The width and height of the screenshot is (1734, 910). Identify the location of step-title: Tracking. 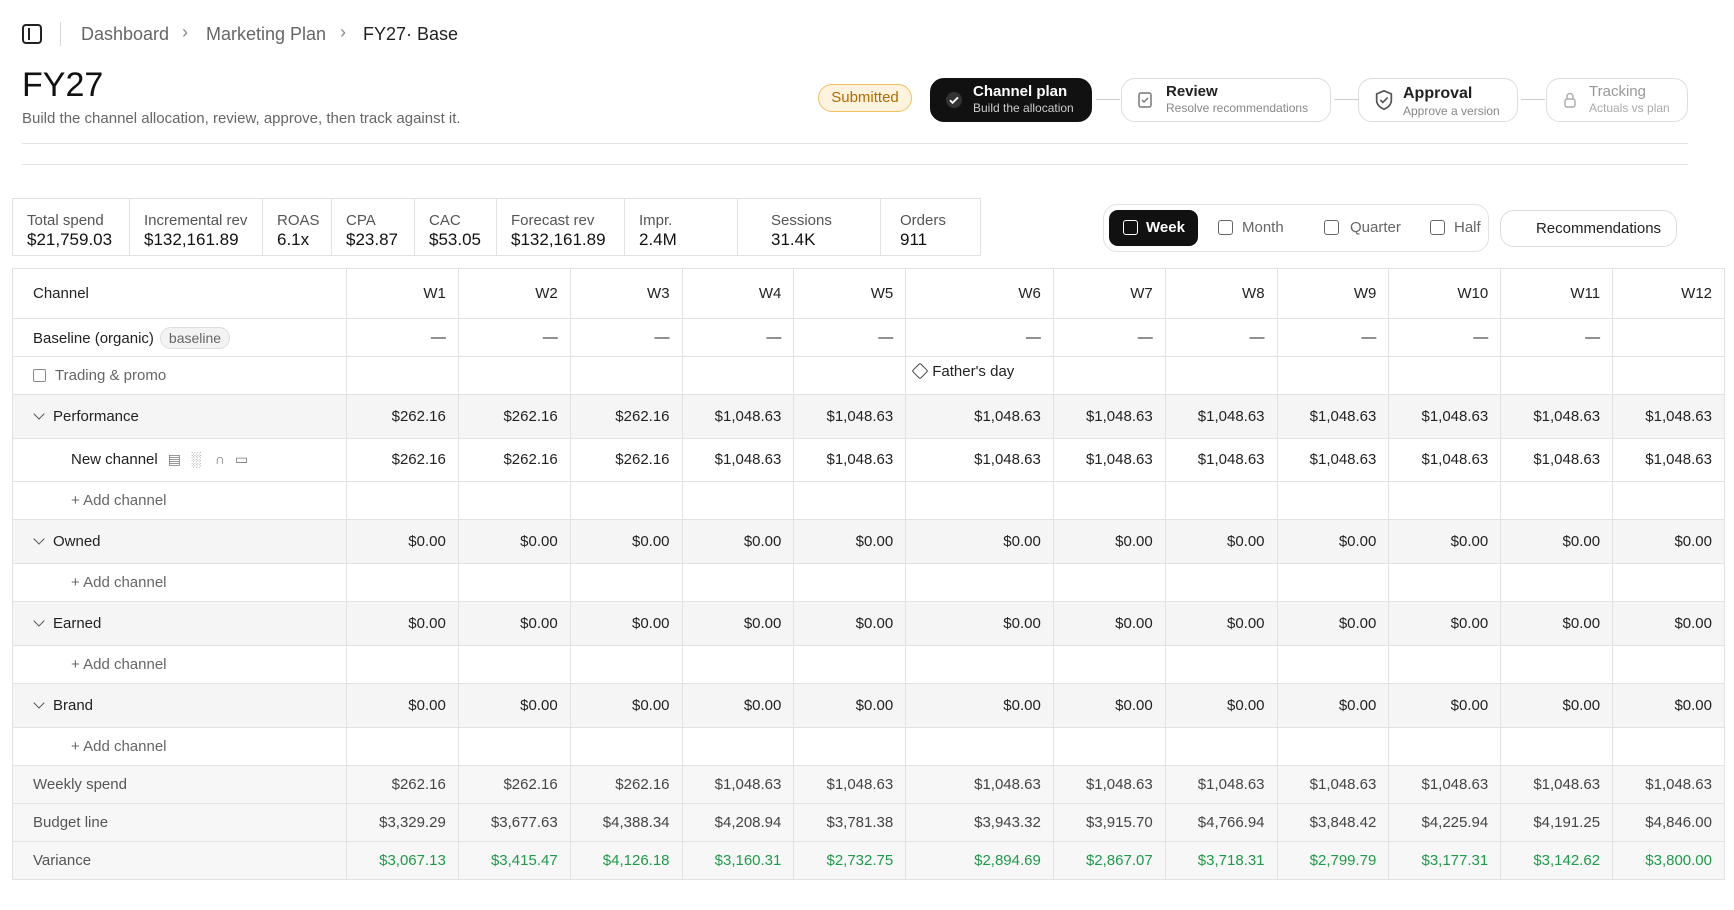
(1617, 91).